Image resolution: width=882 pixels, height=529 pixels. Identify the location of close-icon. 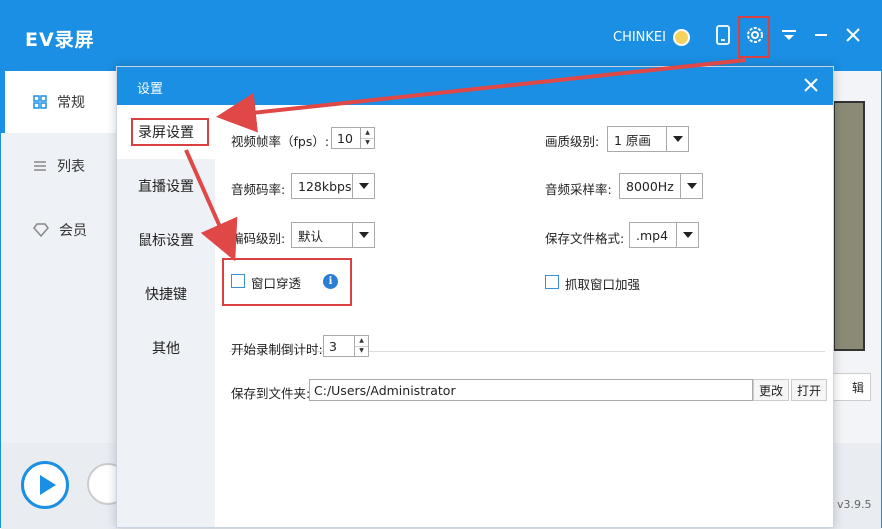
(853, 35).